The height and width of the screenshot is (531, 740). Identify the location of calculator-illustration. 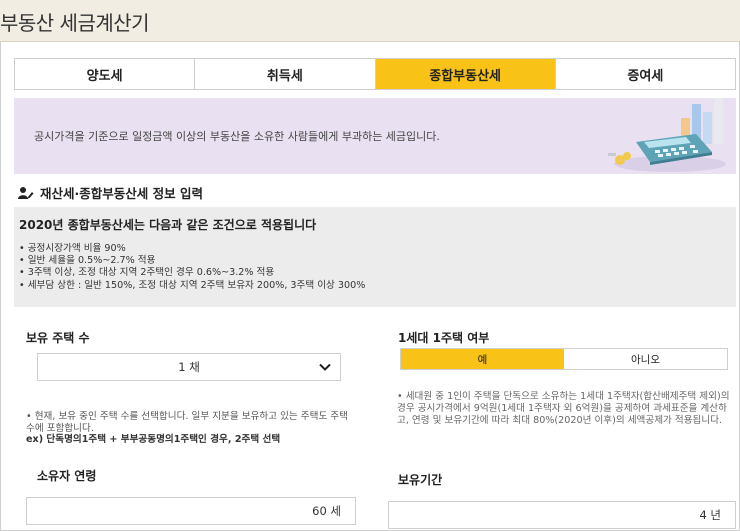
(667, 135).